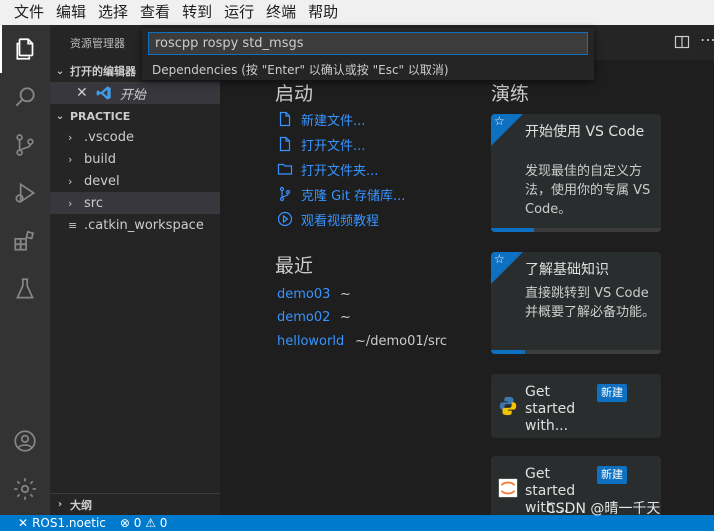 This screenshot has width=714, height=531. I want to click on tree-item-src: › src, so click(135, 203).